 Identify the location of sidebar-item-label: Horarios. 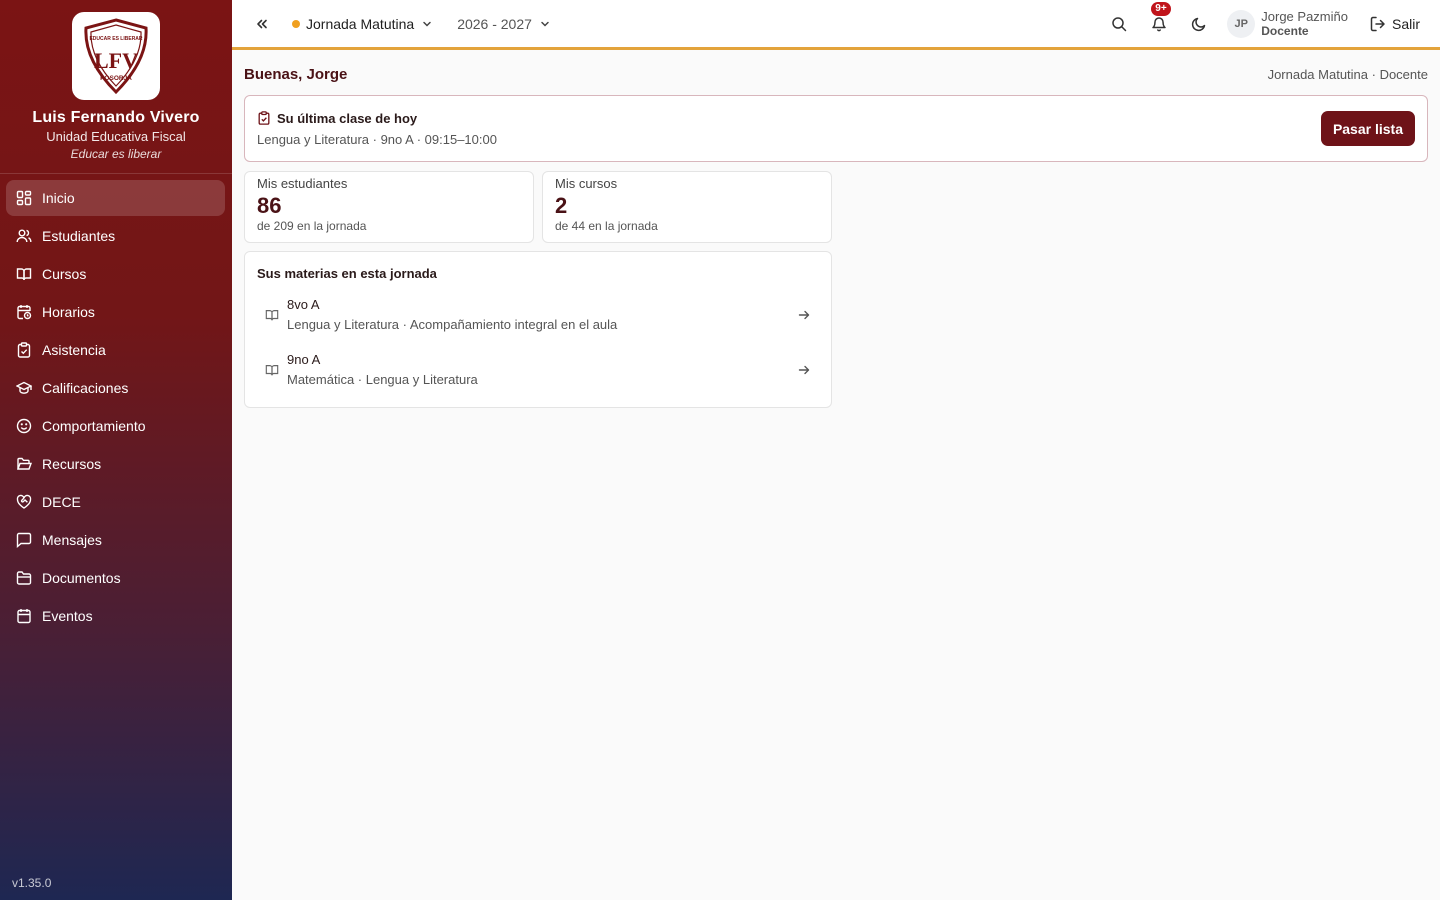
(68, 312).